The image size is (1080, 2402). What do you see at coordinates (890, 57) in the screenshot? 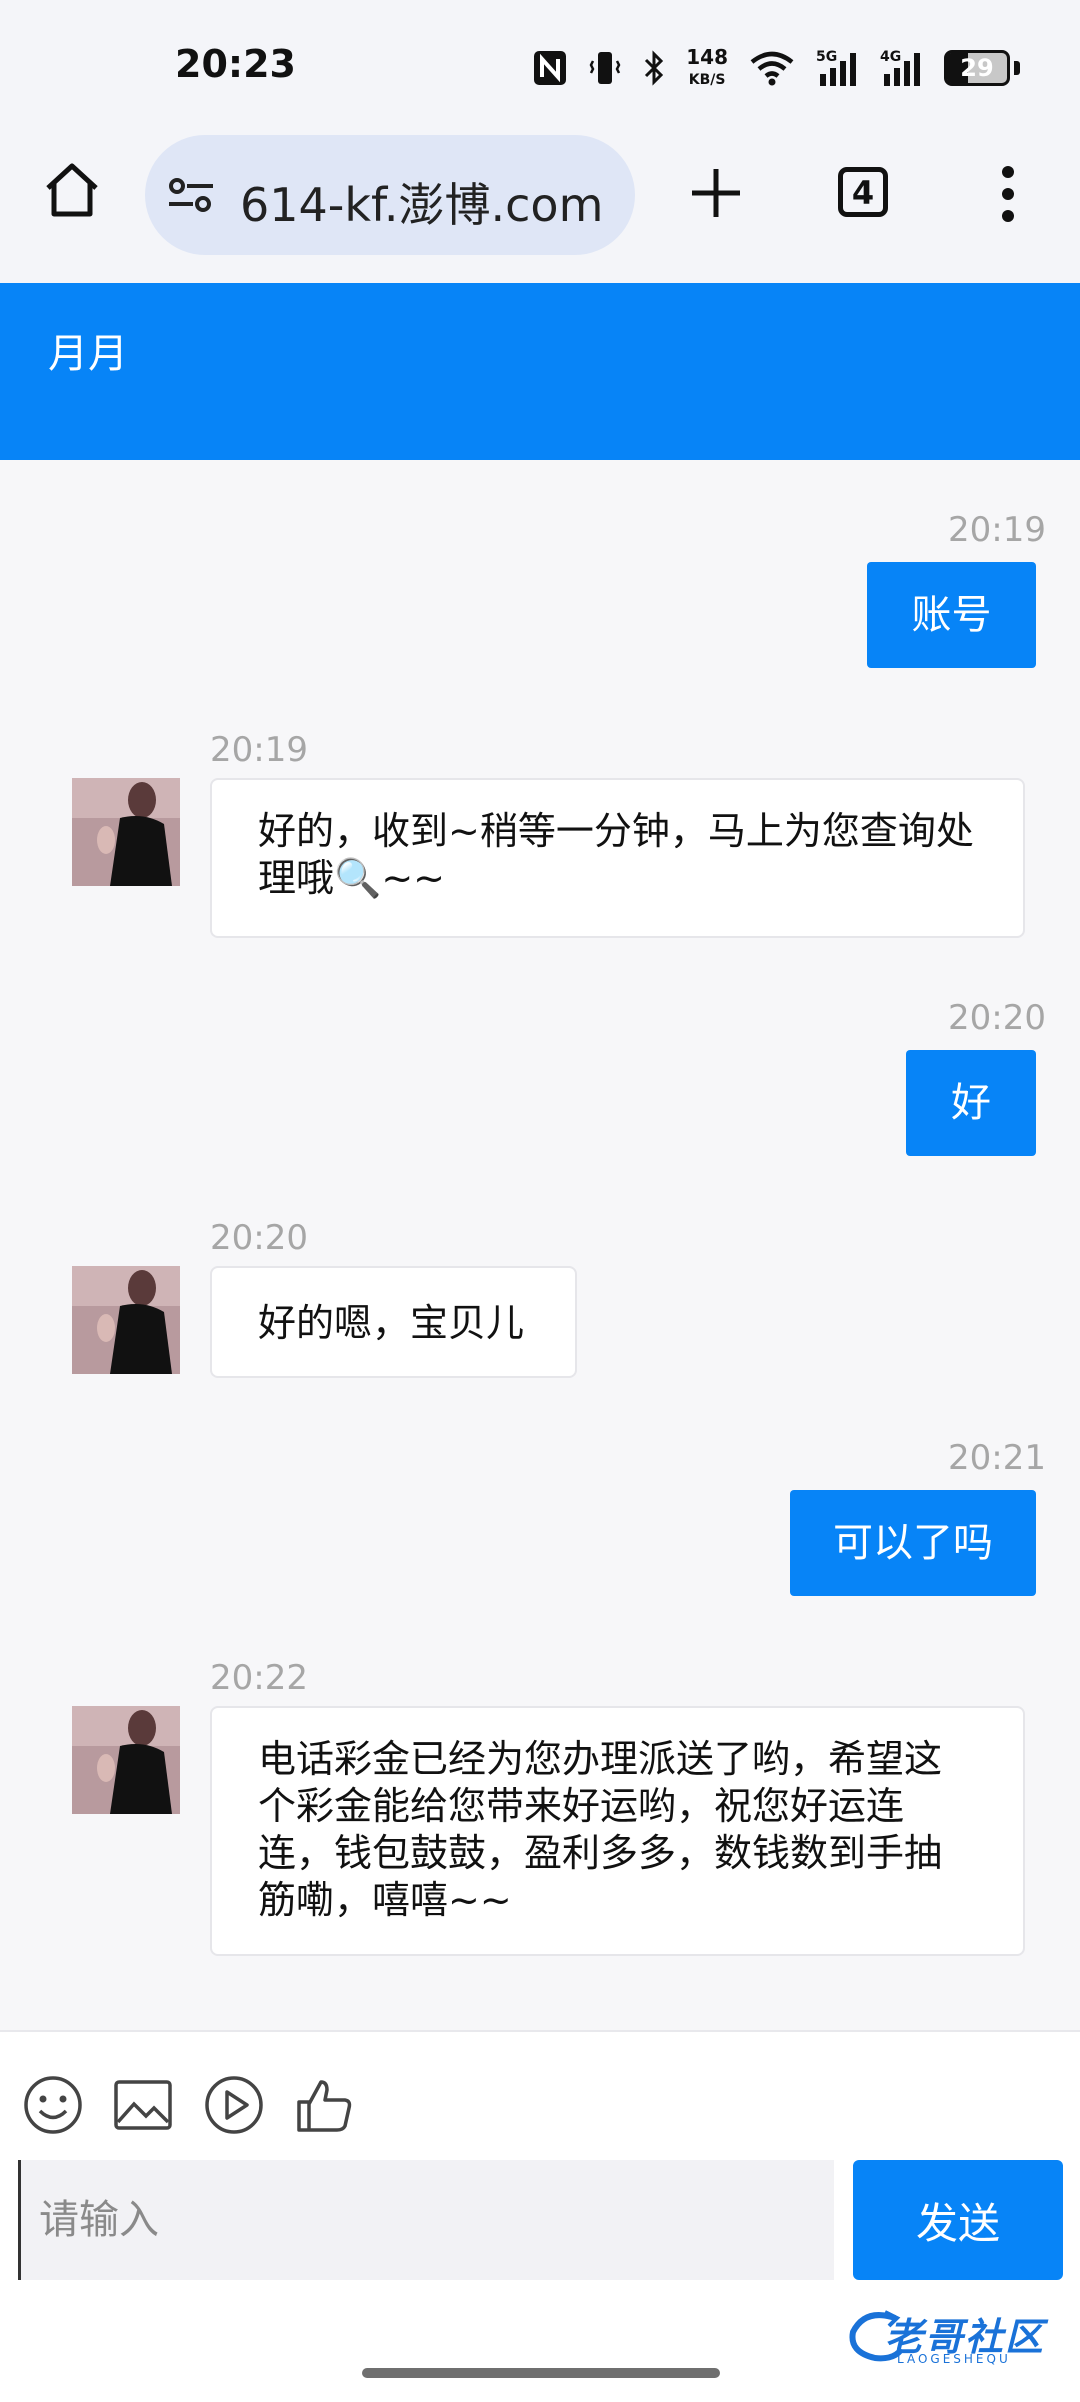
I see `signal-4g-label: 4G` at bounding box center [890, 57].